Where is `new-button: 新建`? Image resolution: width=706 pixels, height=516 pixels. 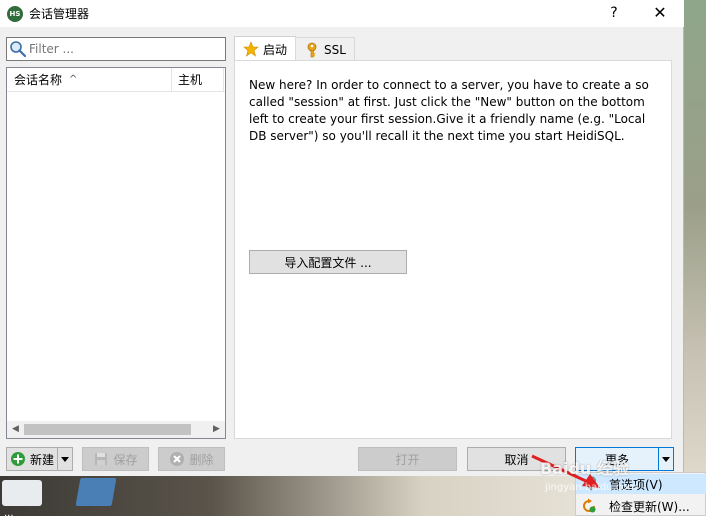 new-button: 新建 is located at coordinates (32, 459).